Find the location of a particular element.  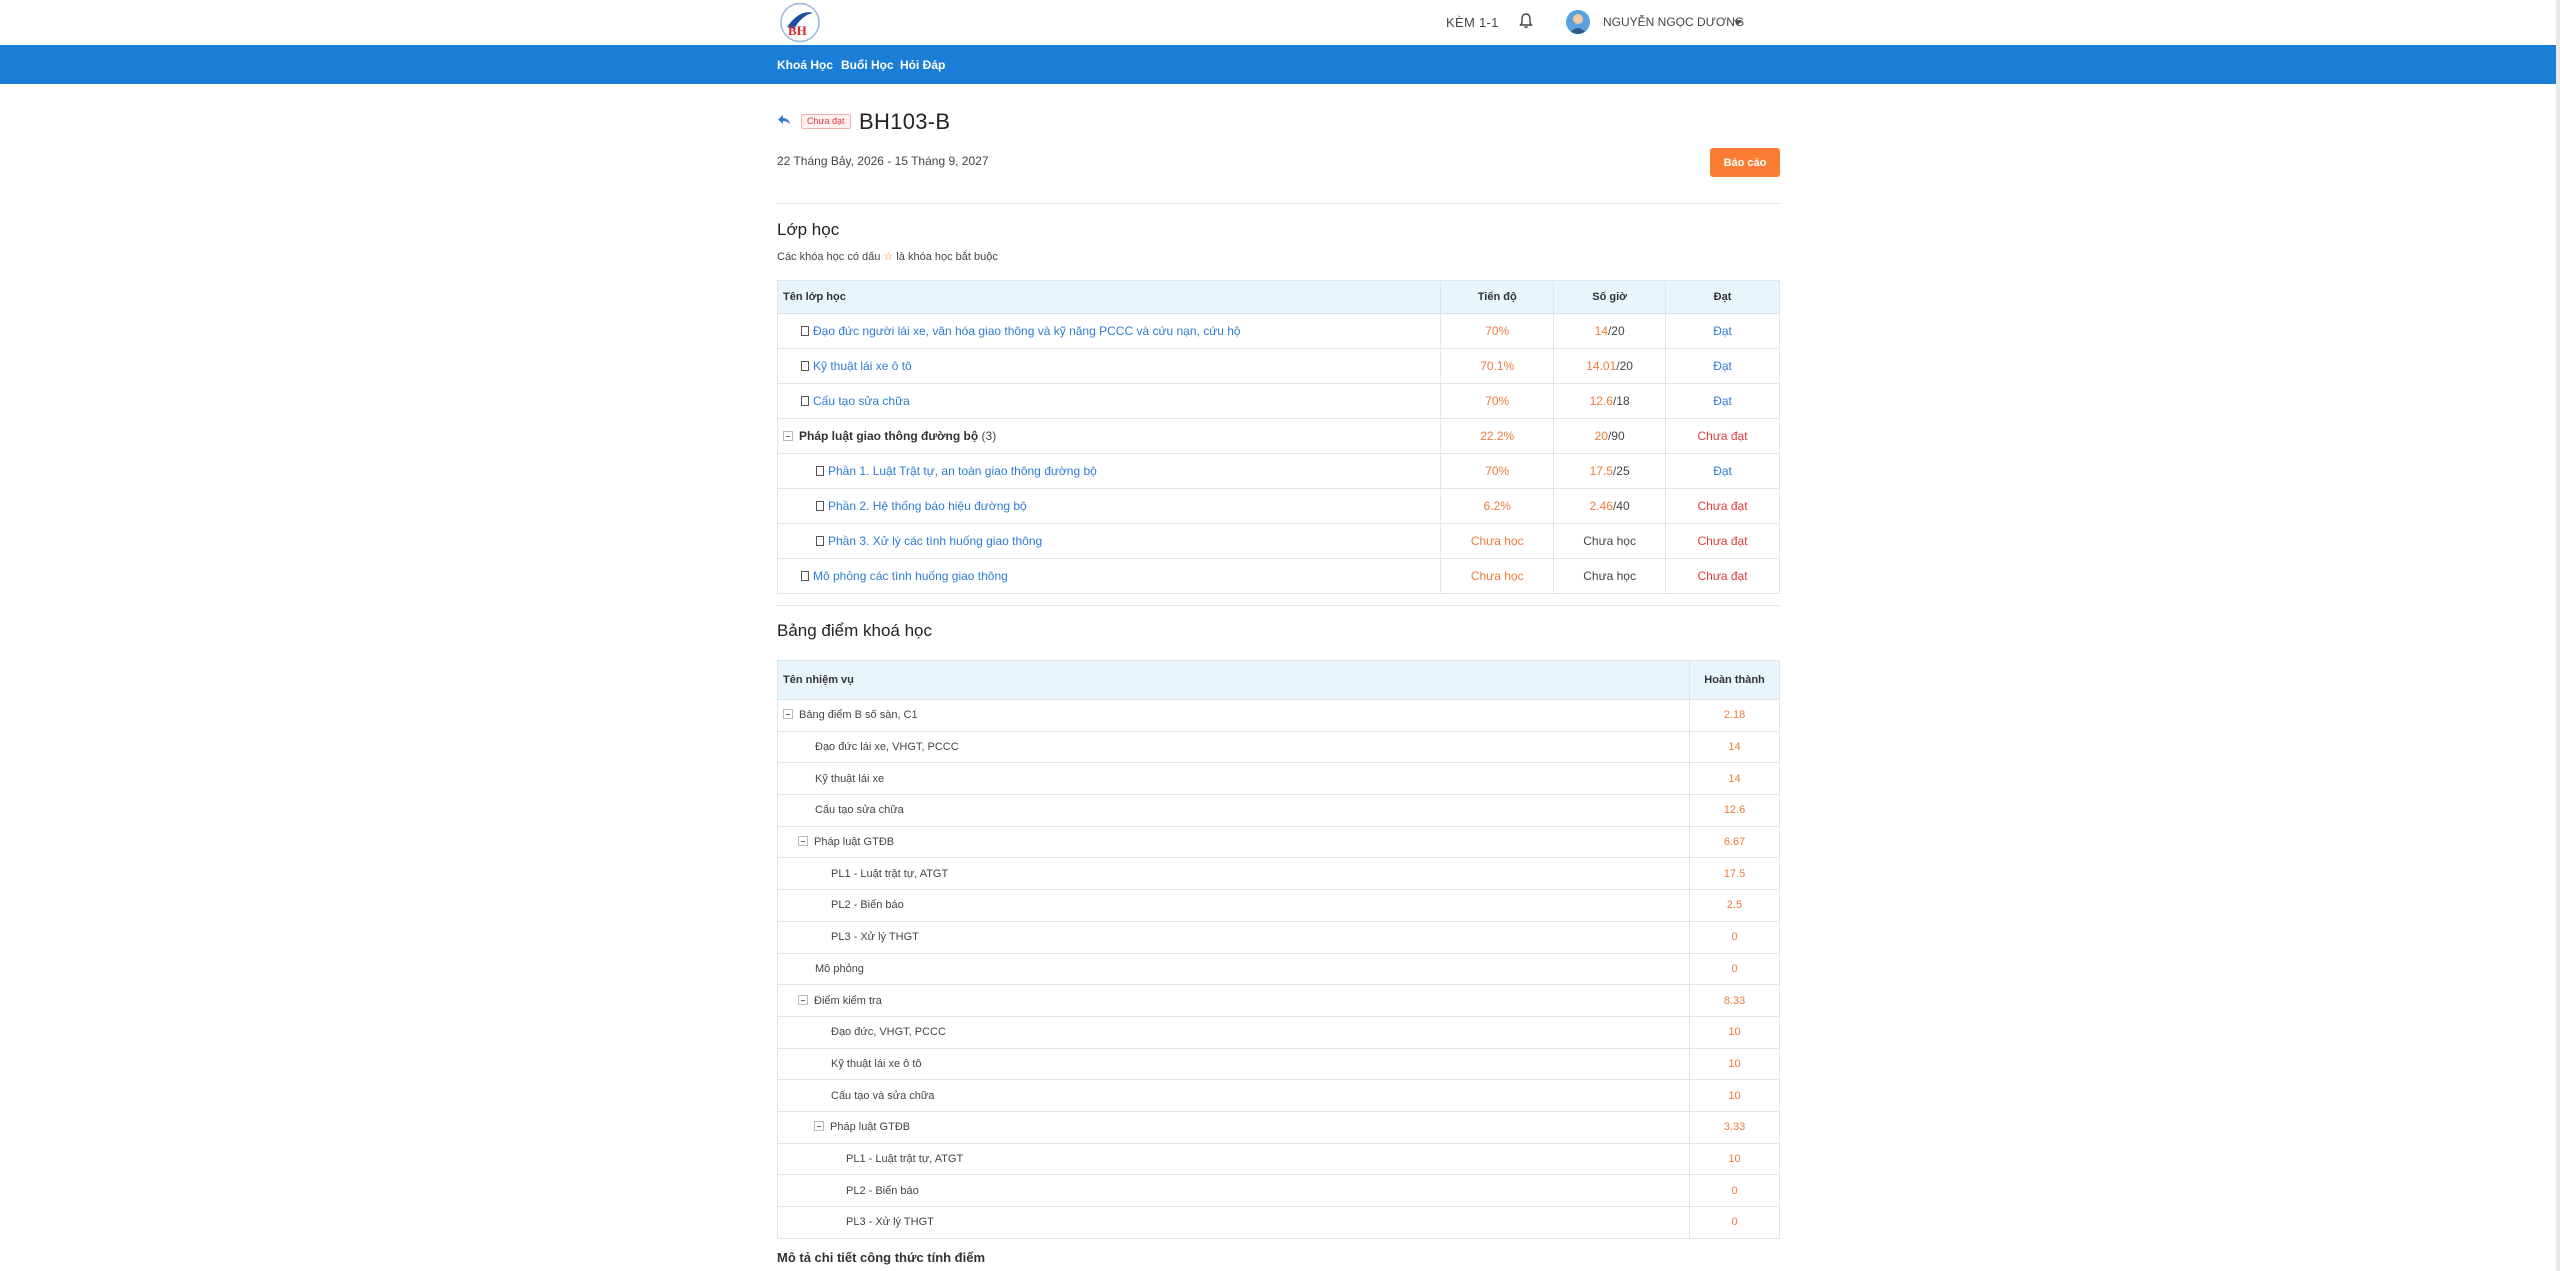

task-name-cell: Bảng điểm B số sàn, C1 is located at coordinates (1233, 715).